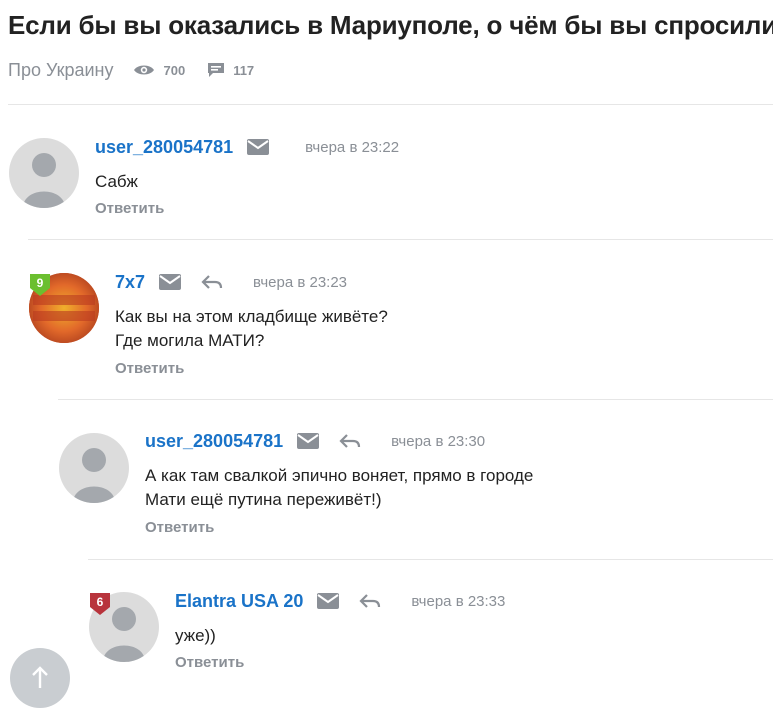 This screenshot has width=773, height=708. What do you see at coordinates (40, 285) in the screenshot?
I see `level-badge: 9` at bounding box center [40, 285].